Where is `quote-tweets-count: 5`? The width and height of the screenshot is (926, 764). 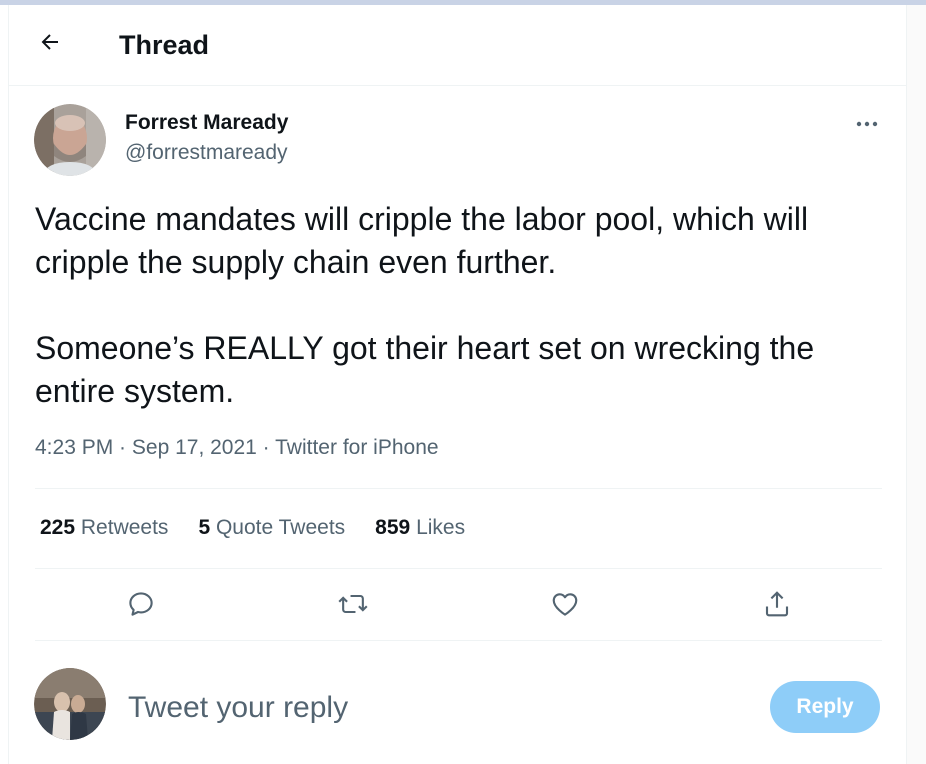
quote-tweets-count: 5 is located at coordinates (204, 527).